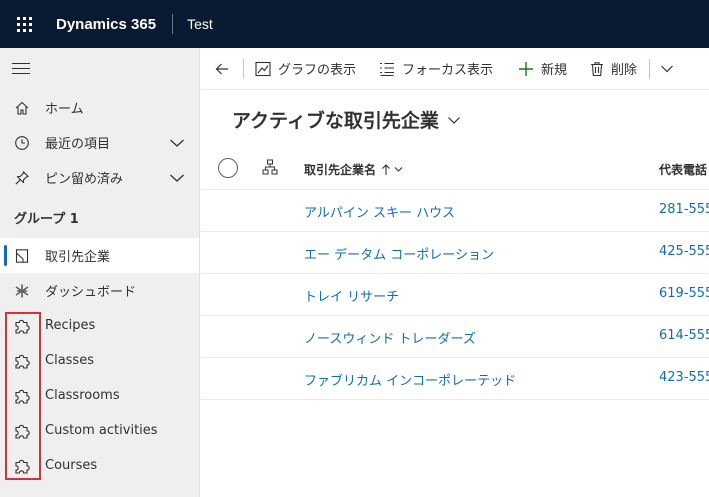 This screenshot has height=497, width=709. What do you see at coordinates (99, 107) in the screenshot?
I see `nav-home: ホーム` at bounding box center [99, 107].